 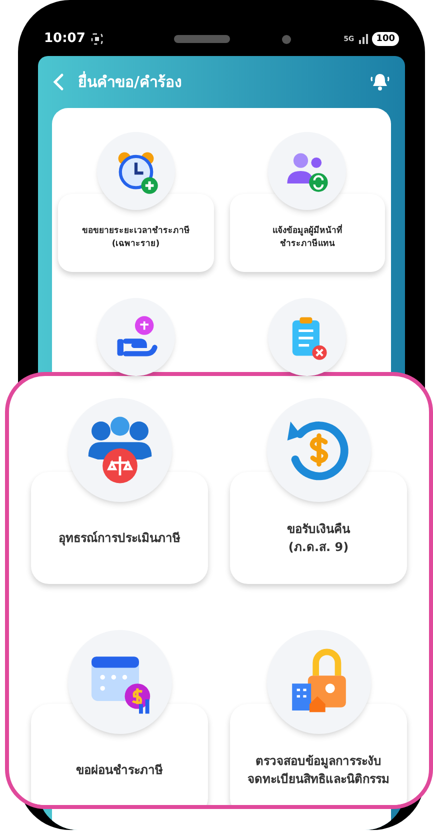 I want to click on tile-label: ขอผ่อนชำระภาษี, so click(x=119, y=770).